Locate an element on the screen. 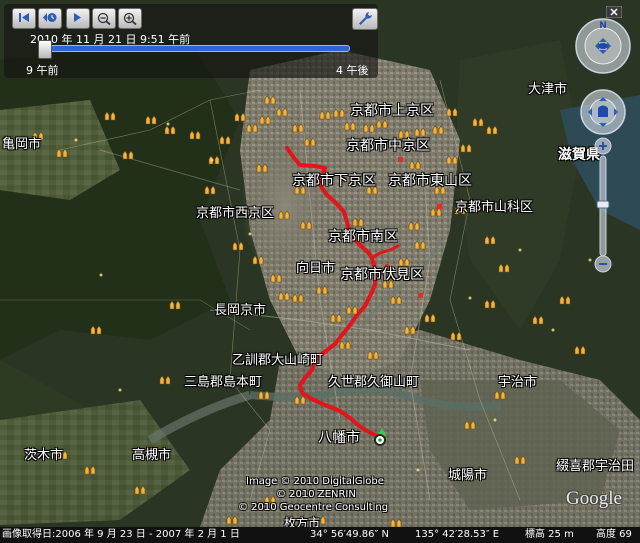 Image resolution: width=640 pixels, height=543 pixels. label-oyamazaki: 乙訓郡大山崎町 is located at coordinates (278, 360).